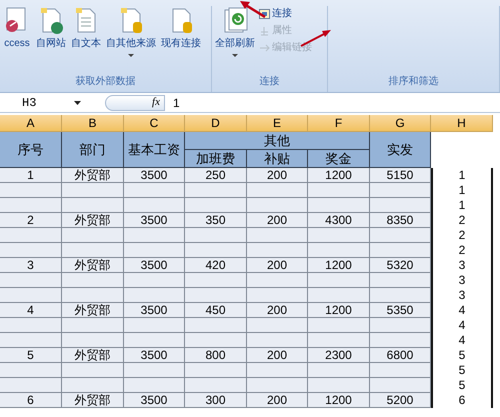  Describe the element at coordinates (51, 28) in the screenshot. I see `ribbon-button: 自网站` at that location.